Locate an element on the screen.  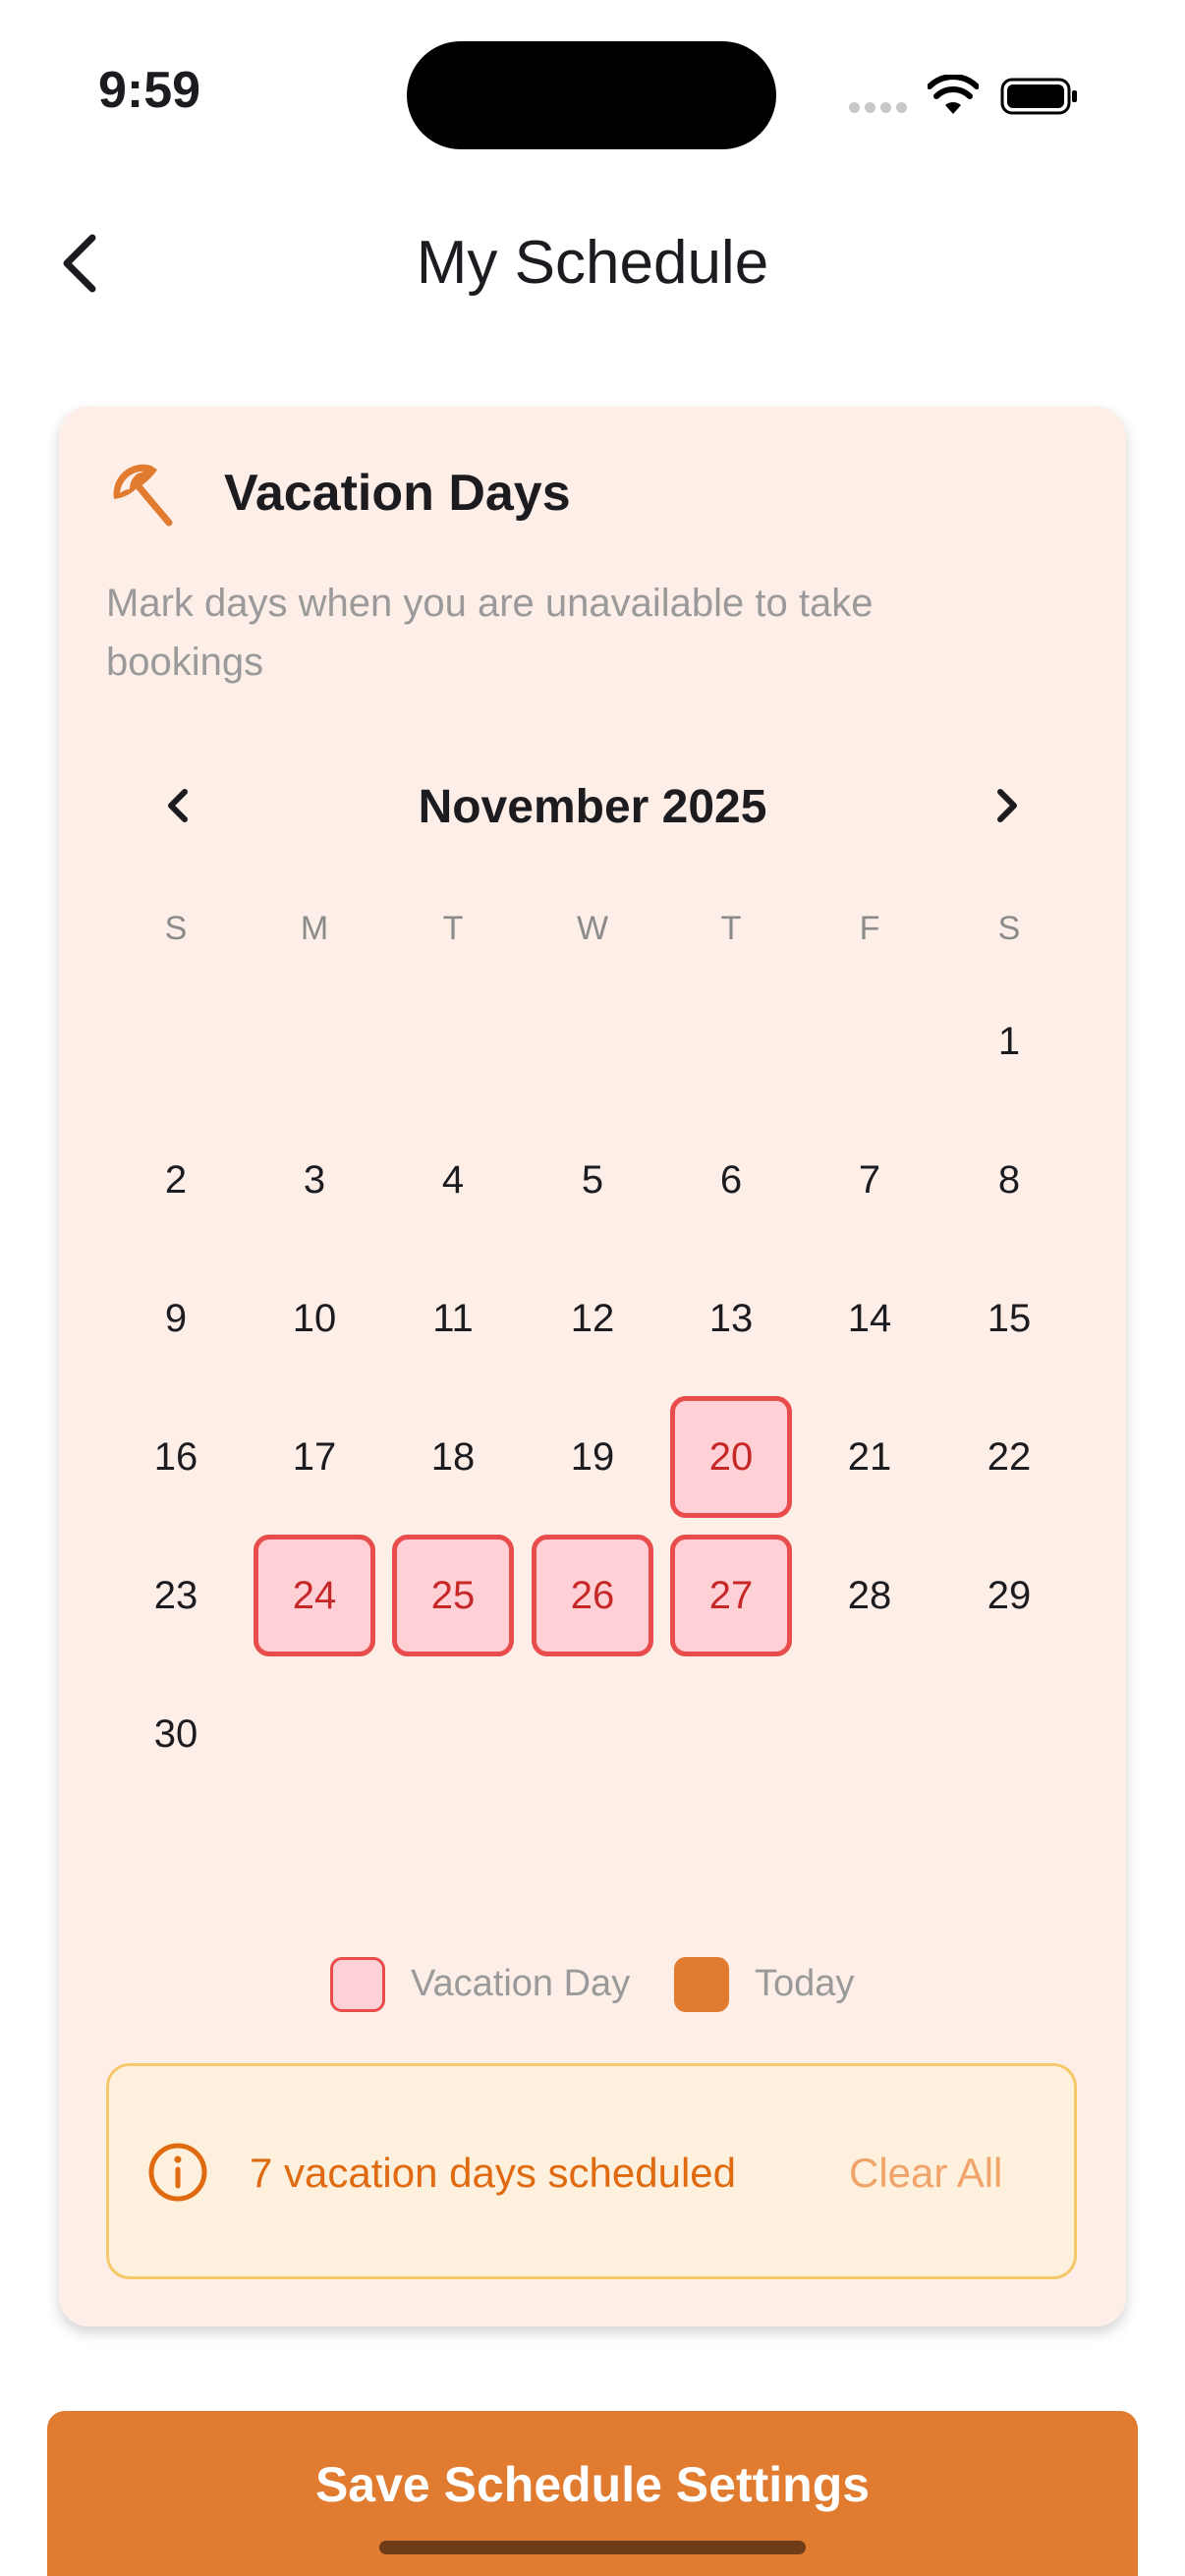
vacation-count-text: 7 vacation days scheduled is located at coordinates (493, 2173).